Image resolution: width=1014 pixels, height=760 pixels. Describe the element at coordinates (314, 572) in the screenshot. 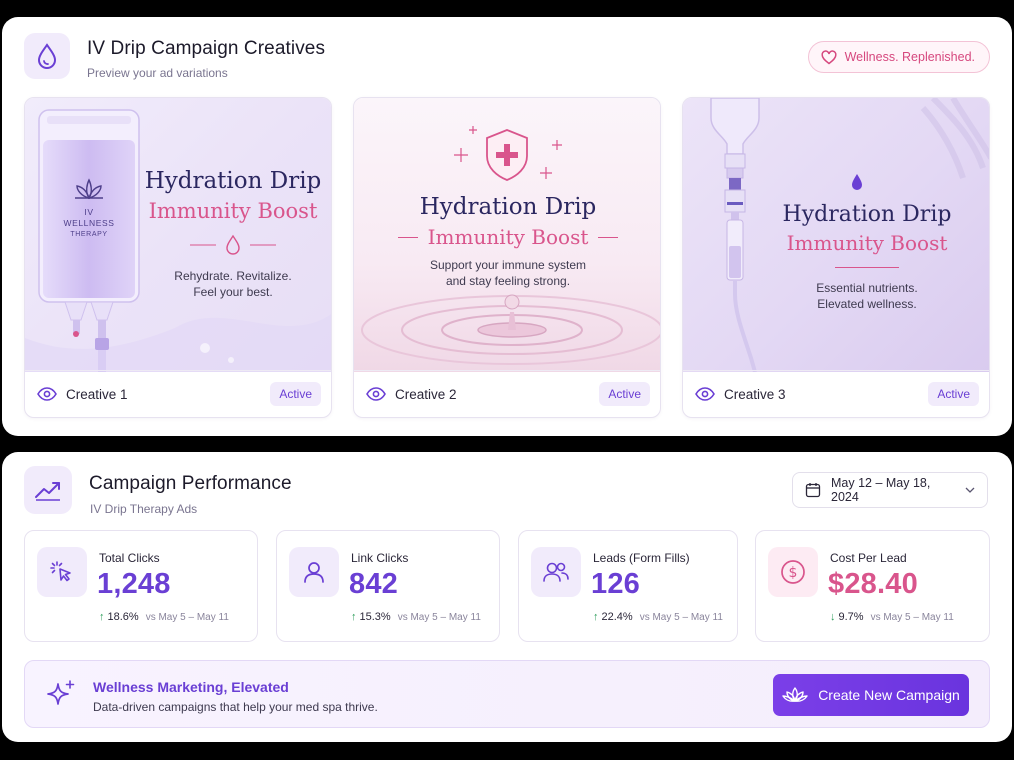

I see `user-icon` at that location.